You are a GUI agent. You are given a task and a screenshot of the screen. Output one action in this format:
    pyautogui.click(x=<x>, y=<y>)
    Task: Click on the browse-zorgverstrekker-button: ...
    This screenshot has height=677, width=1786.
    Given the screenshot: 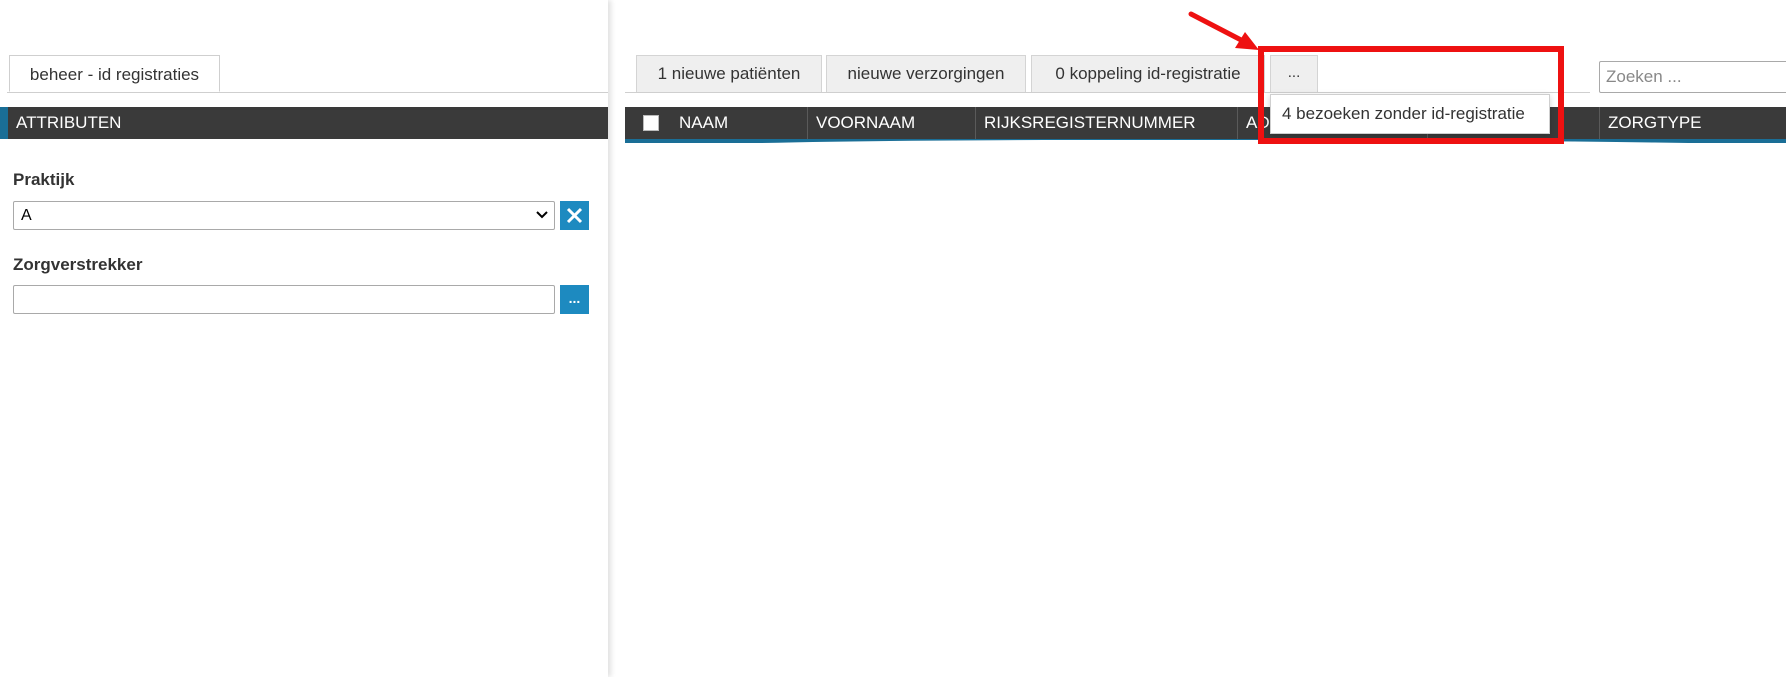 What is the action you would take?
    pyautogui.click(x=574, y=299)
    